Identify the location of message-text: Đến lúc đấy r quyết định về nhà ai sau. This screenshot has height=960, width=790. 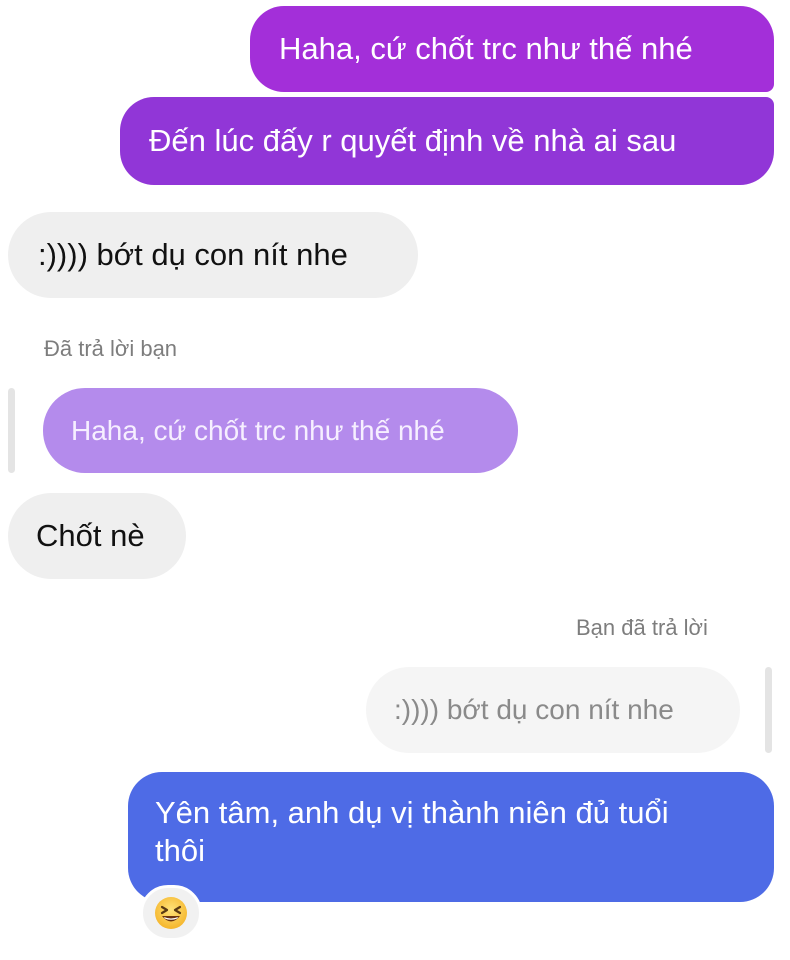
(413, 140).